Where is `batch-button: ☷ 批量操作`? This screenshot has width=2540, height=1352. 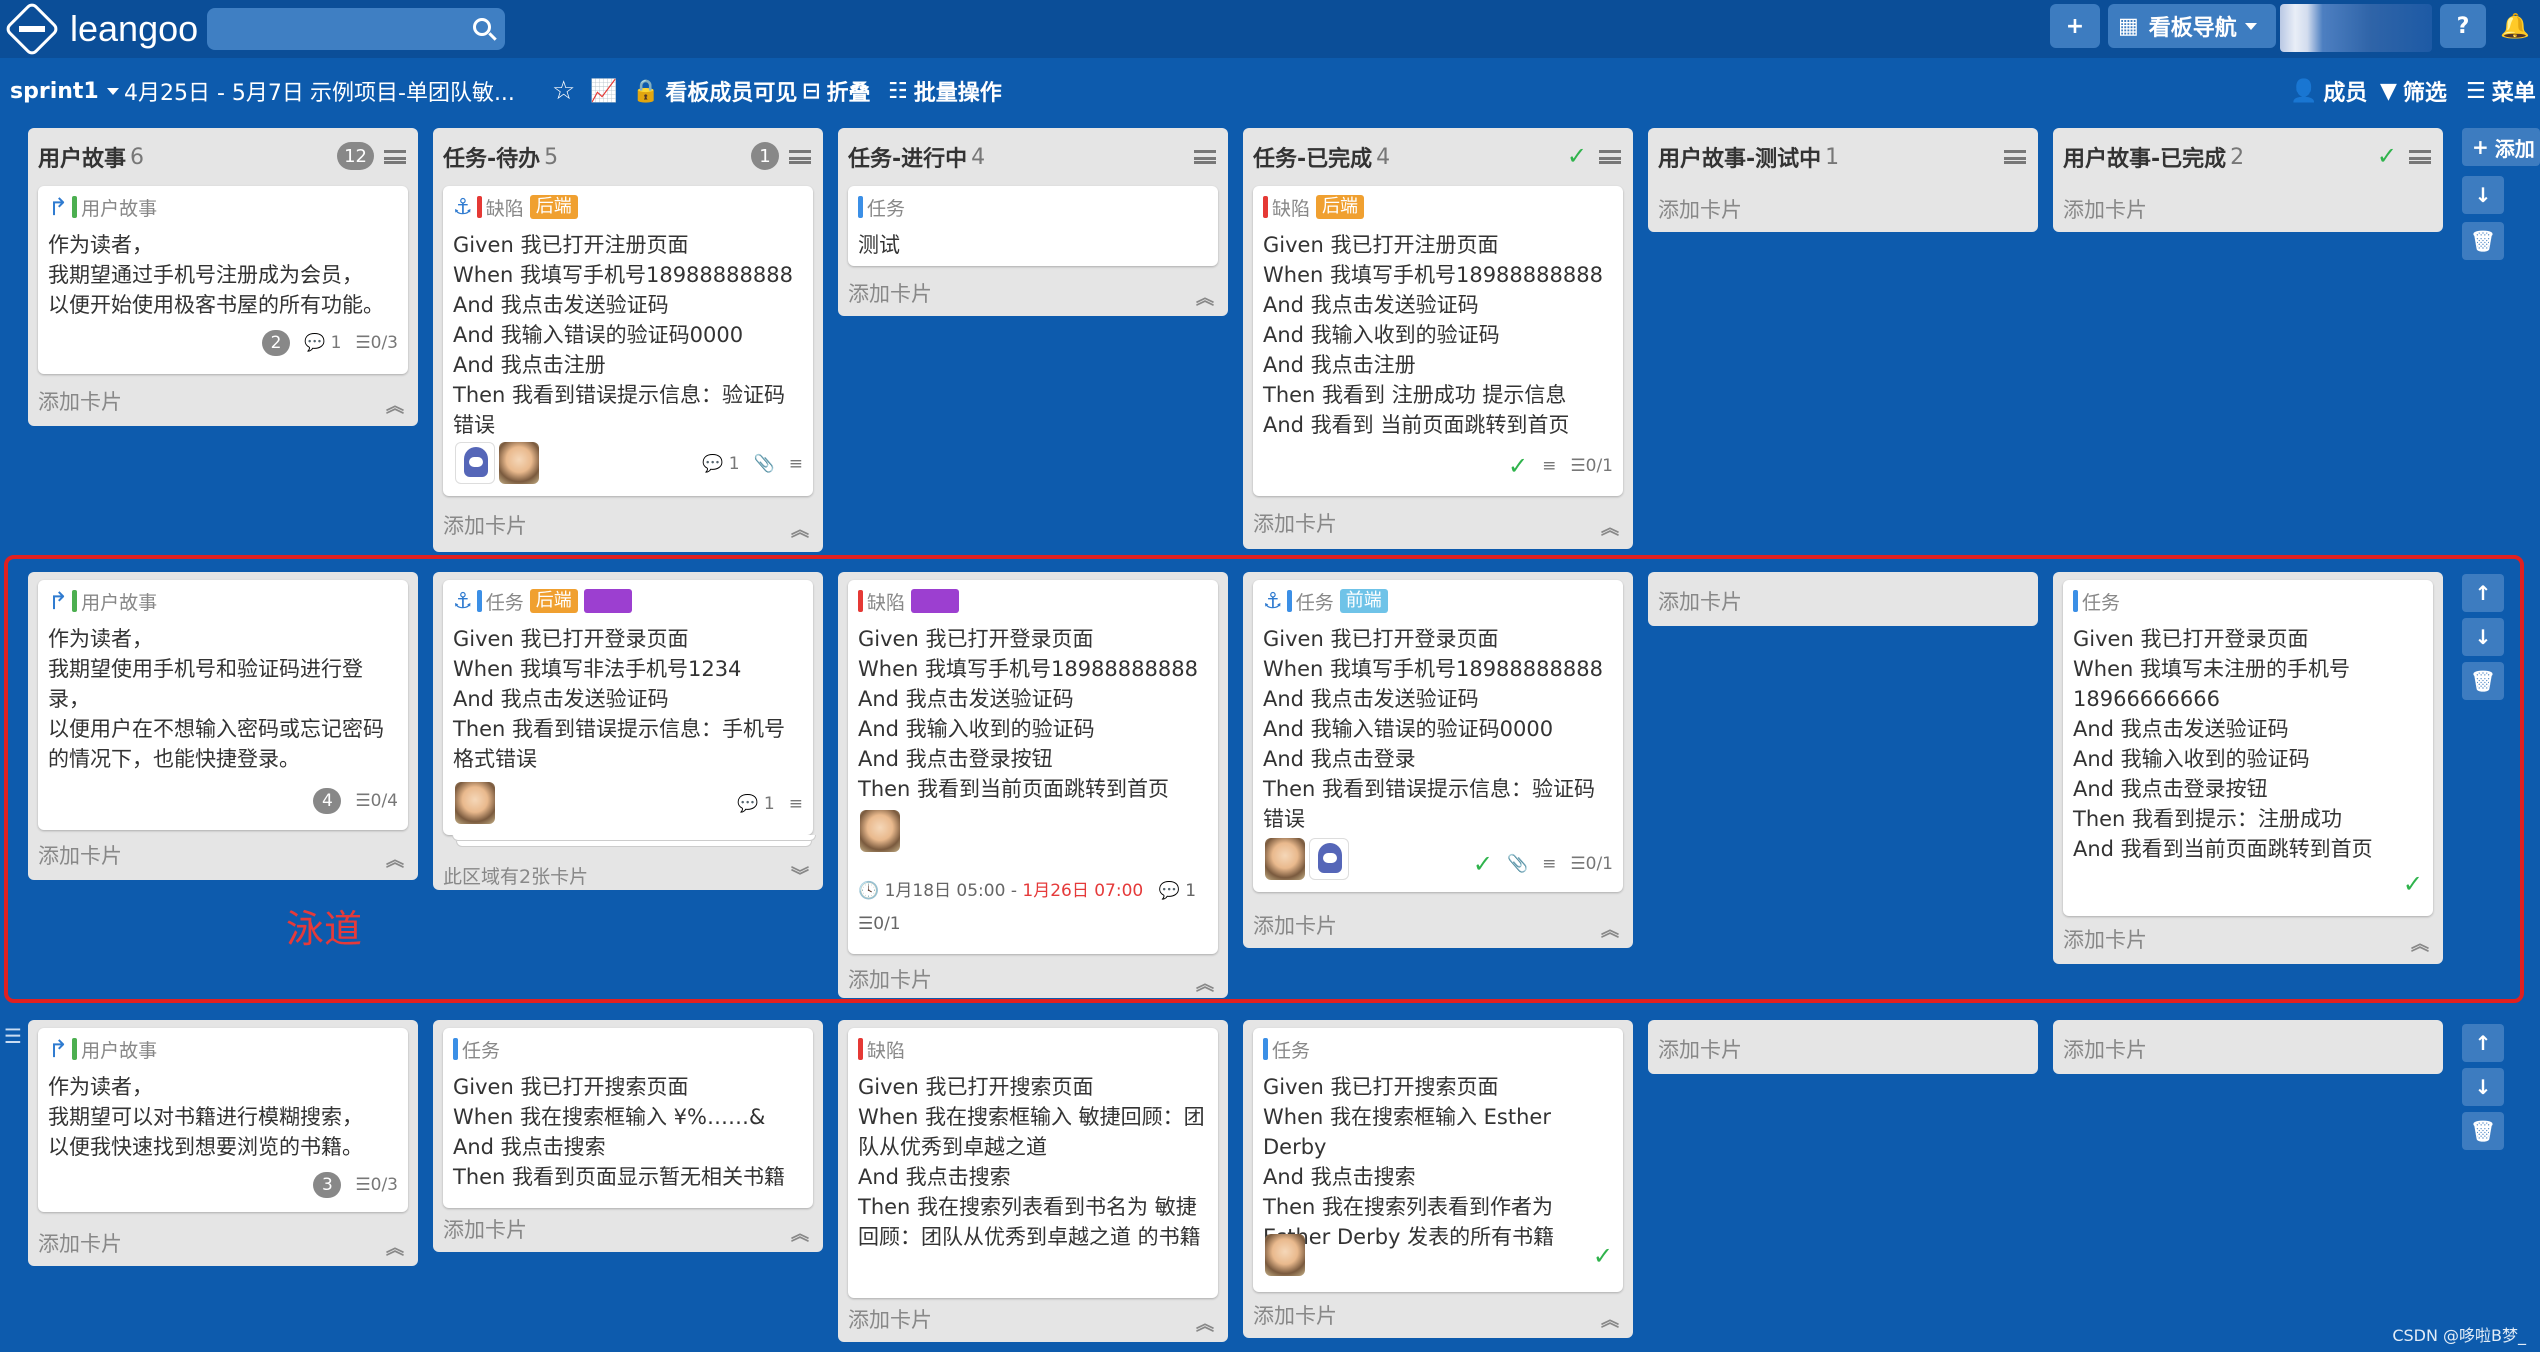 batch-button: ☷ 批量操作 is located at coordinates (945, 91).